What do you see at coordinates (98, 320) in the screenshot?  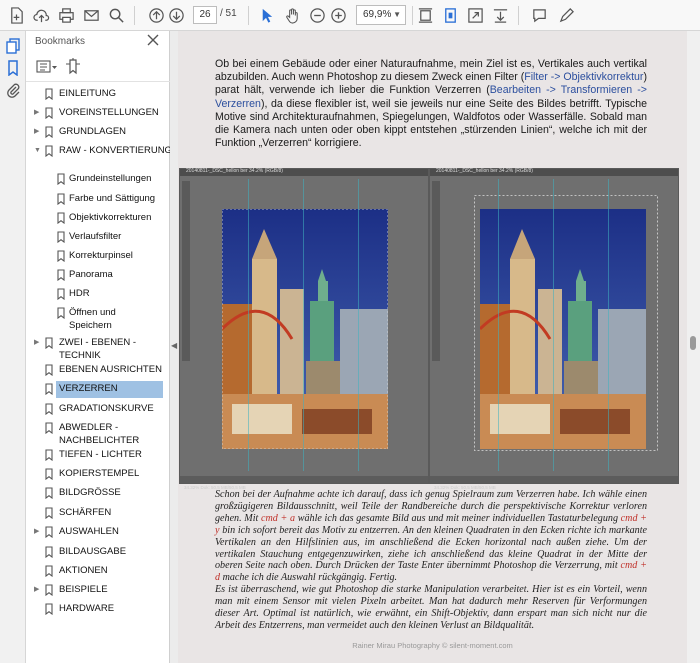 I see `bookmark-item: Öffnen und Speichern` at bounding box center [98, 320].